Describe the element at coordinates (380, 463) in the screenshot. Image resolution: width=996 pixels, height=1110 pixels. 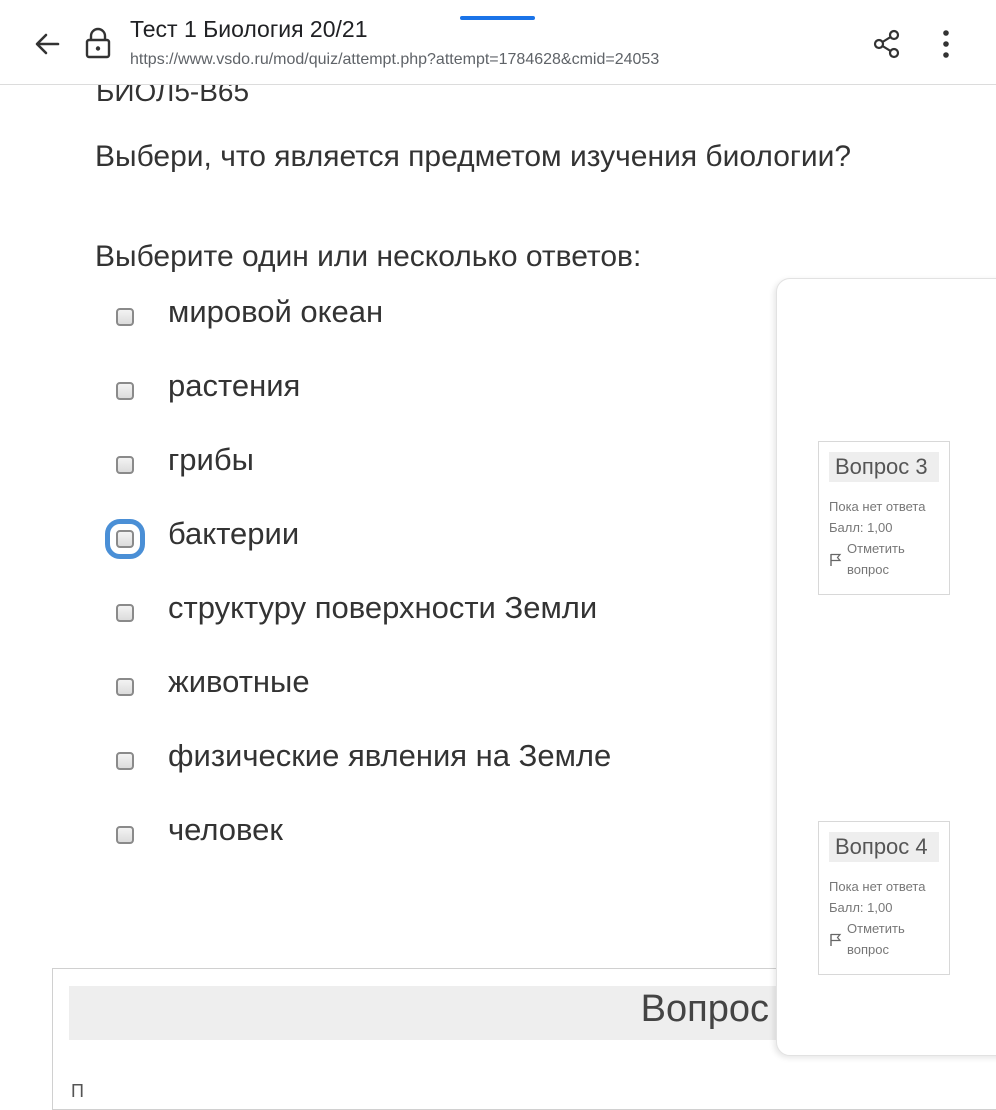
I see `answer-option: грибы` at that location.